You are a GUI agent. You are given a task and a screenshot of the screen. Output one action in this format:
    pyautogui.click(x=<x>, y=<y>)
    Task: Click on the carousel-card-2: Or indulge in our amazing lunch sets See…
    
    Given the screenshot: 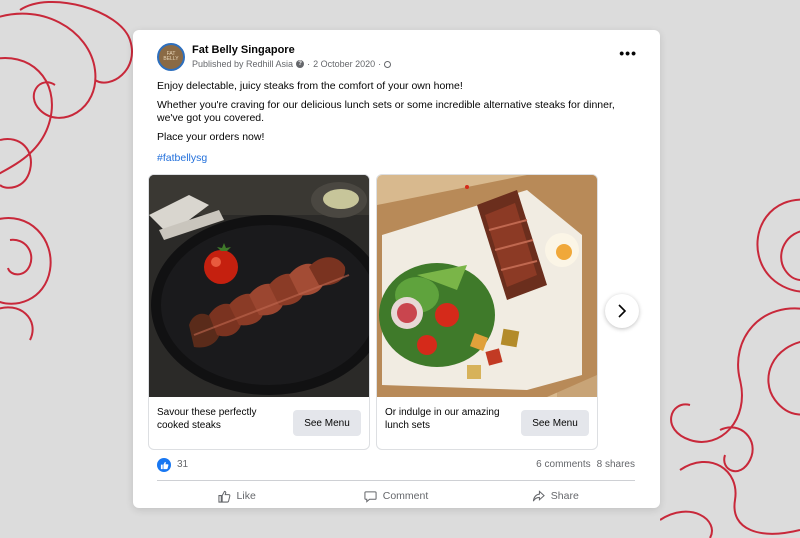 What is the action you would take?
    pyautogui.click(x=487, y=312)
    